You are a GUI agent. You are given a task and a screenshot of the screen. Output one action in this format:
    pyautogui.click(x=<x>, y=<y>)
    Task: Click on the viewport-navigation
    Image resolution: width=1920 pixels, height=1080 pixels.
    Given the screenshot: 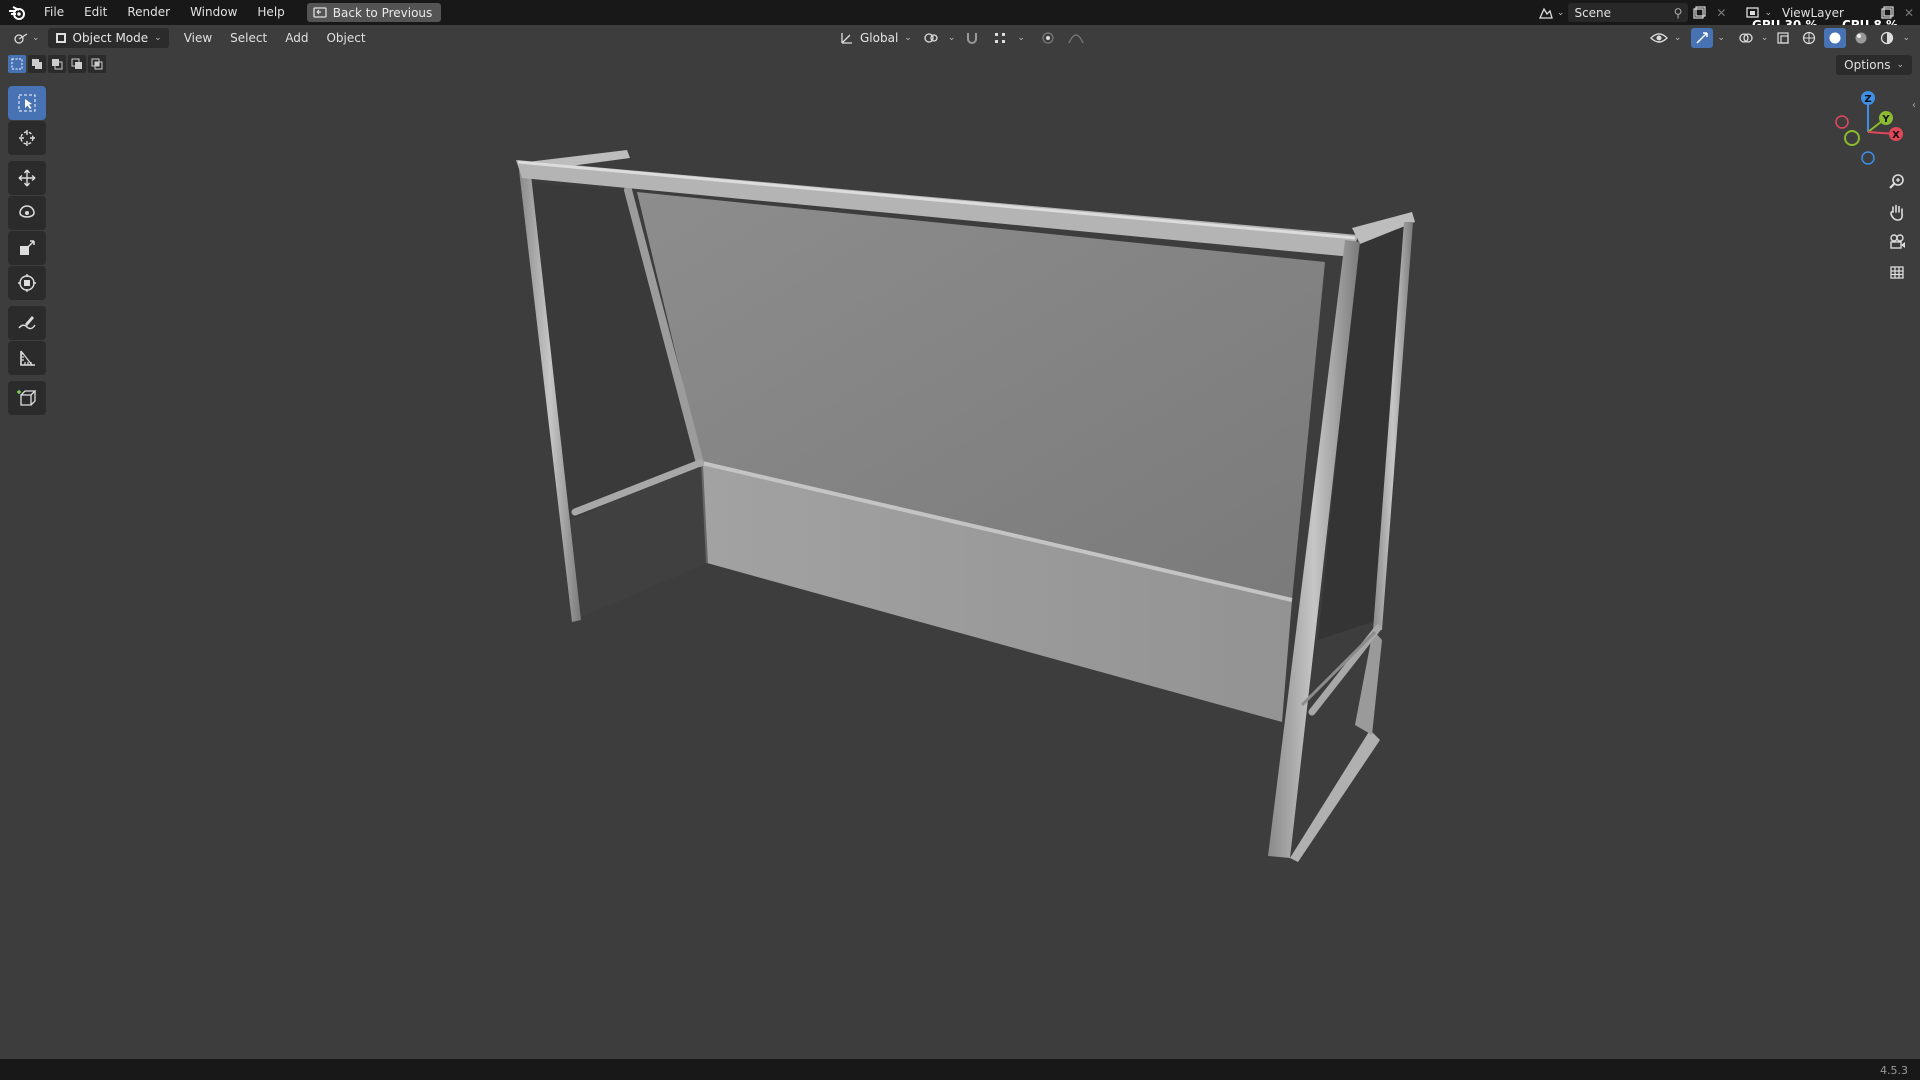 What is the action you would take?
    pyautogui.click(x=1897, y=227)
    